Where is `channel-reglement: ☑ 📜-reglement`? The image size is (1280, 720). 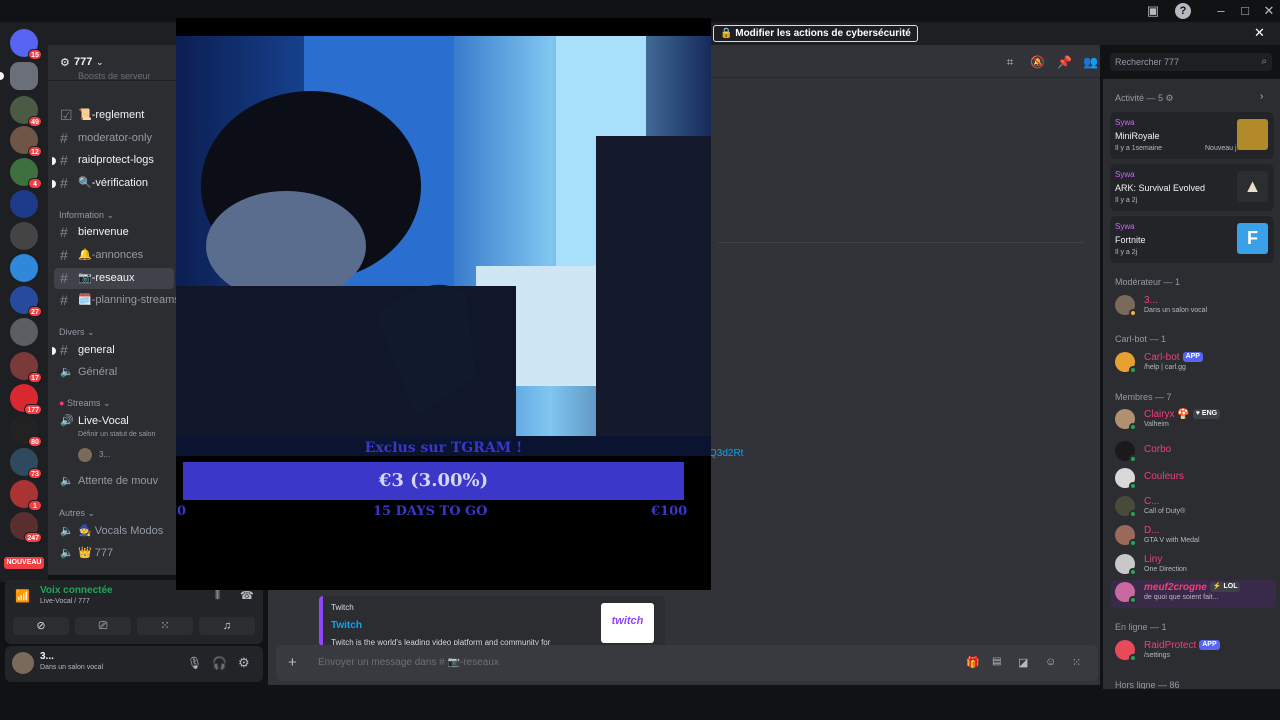
channel-reglement: ☑ 📜-reglement is located at coordinates (114, 115).